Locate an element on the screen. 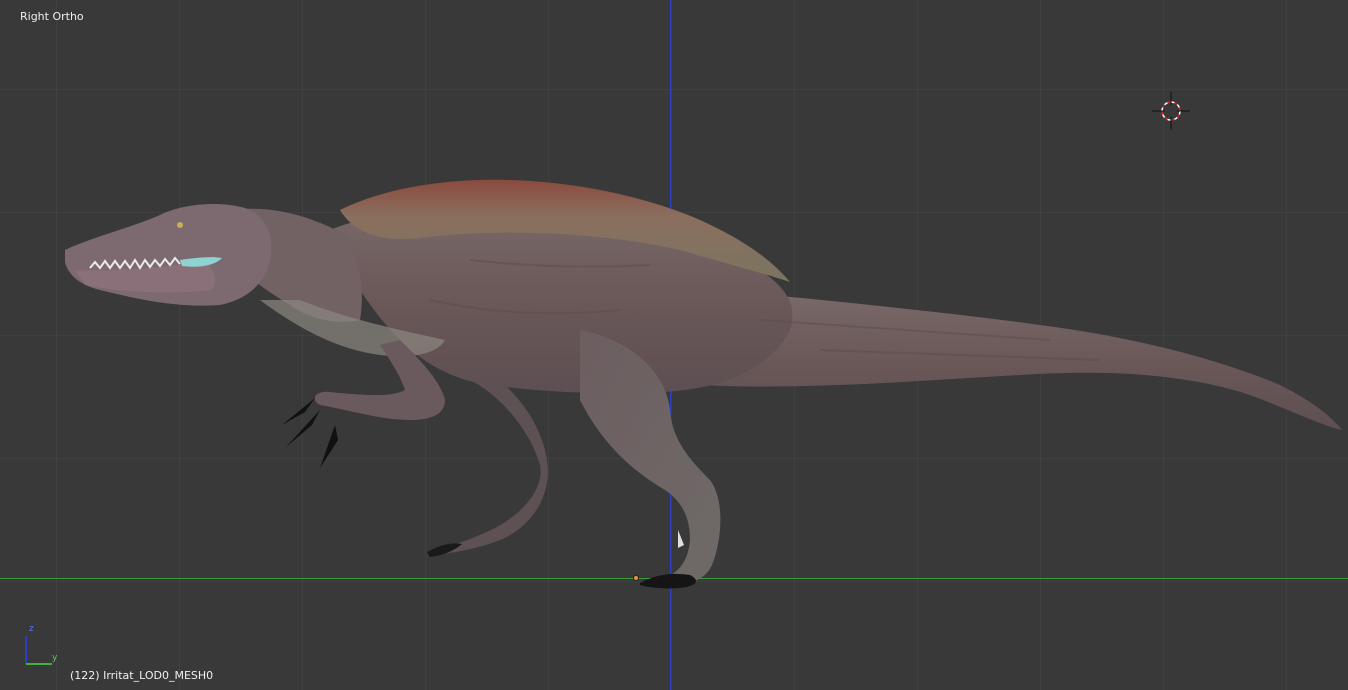 The image size is (1348, 690). near-hind-foot is located at coordinates (668, 581).